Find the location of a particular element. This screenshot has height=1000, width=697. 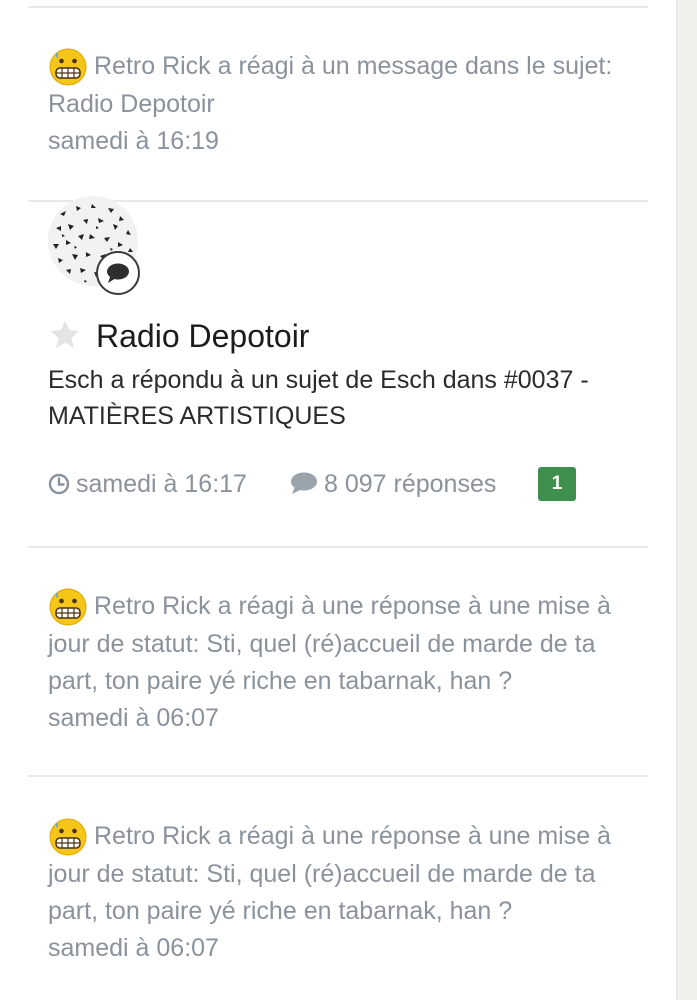

scrollbar-track is located at coordinates (687, 500).